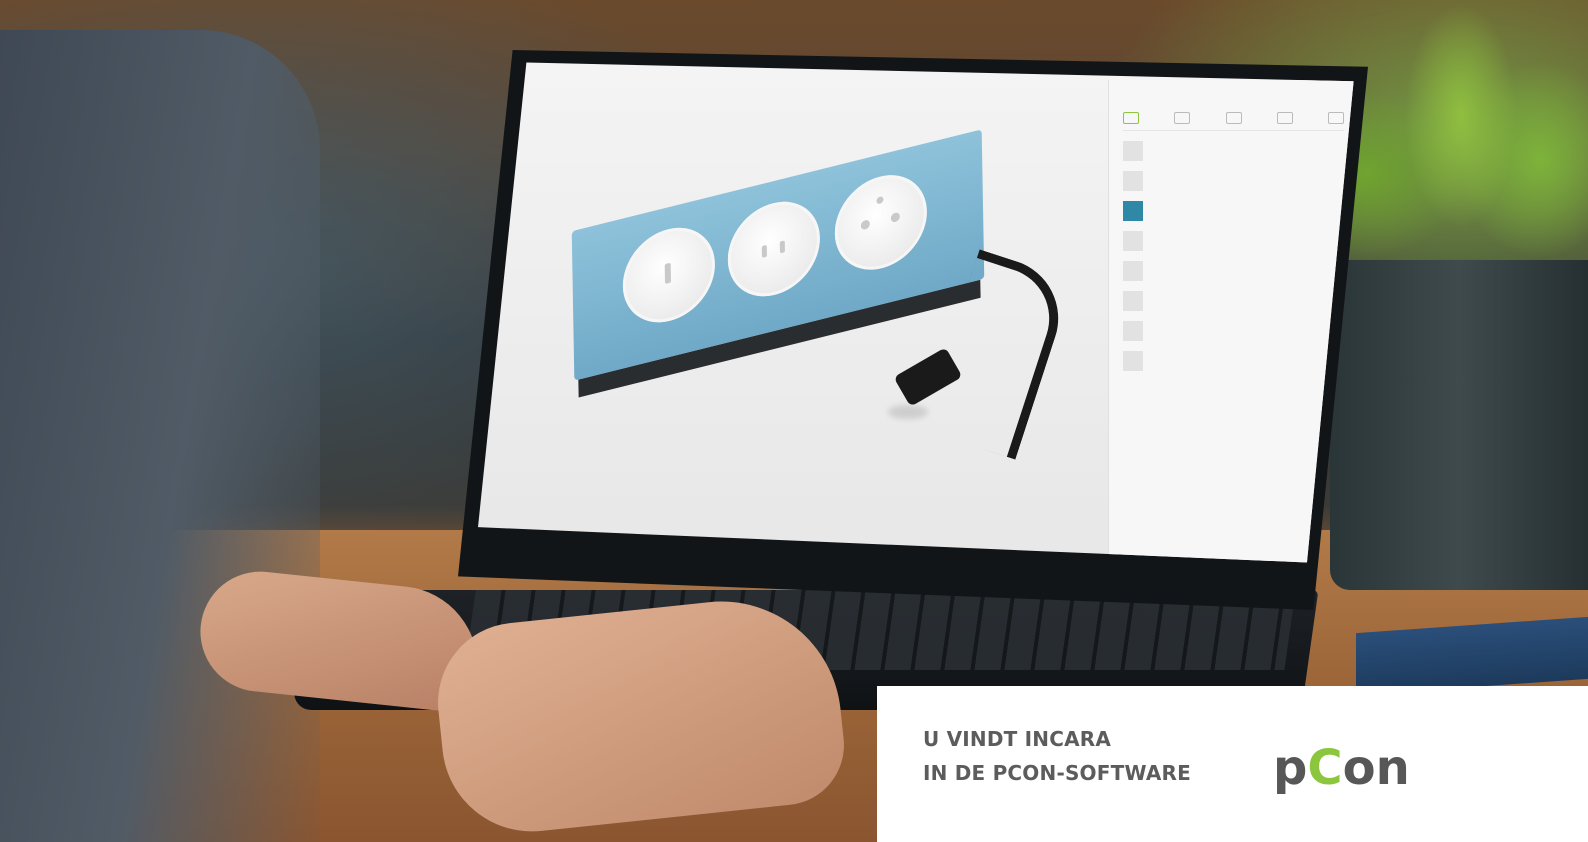 The height and width of the screenshot is (842, 1588). I want to click on right-hand, so click(640, 715).